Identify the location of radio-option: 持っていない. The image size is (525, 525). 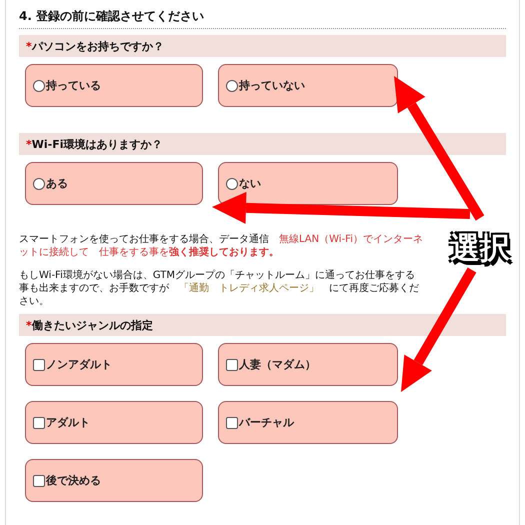
(308, 85).